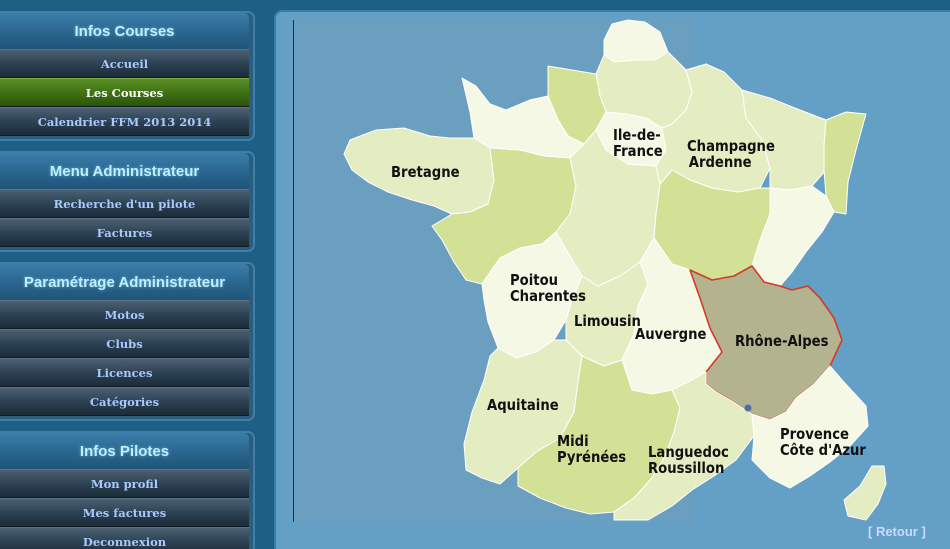 The image size is (950, 549). Describe the element at coordinates (548, 296) in the screenshot. I see `label-poitou-charentes-line2: Charentes` at that location.